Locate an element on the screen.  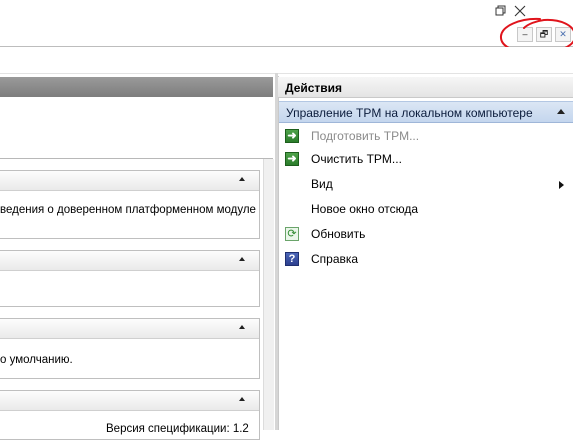
actions-group-title: Управление TPM на локальном компьютере is located at coordinates (409, 113).